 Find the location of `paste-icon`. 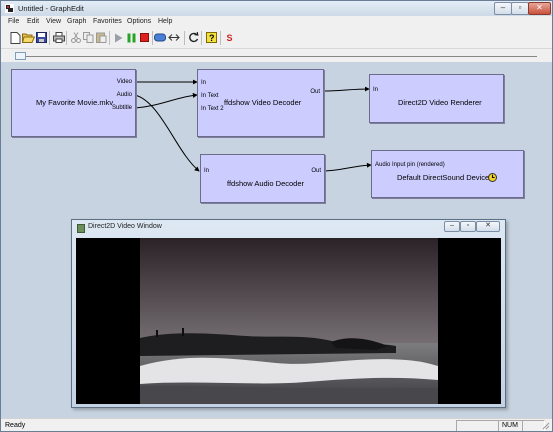

paste-icon is located at coordinates (101, 37).